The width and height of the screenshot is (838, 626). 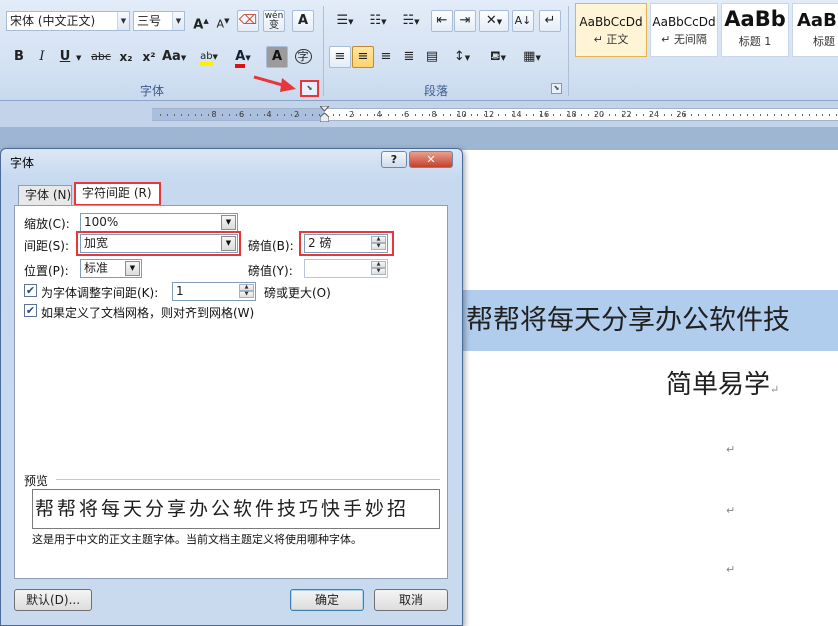 What do you see at coordinates (611, 30) in the screenshot?
I see `style-normal: AaBbCcDd ↵ 正文` at bounding box center [611, 30].